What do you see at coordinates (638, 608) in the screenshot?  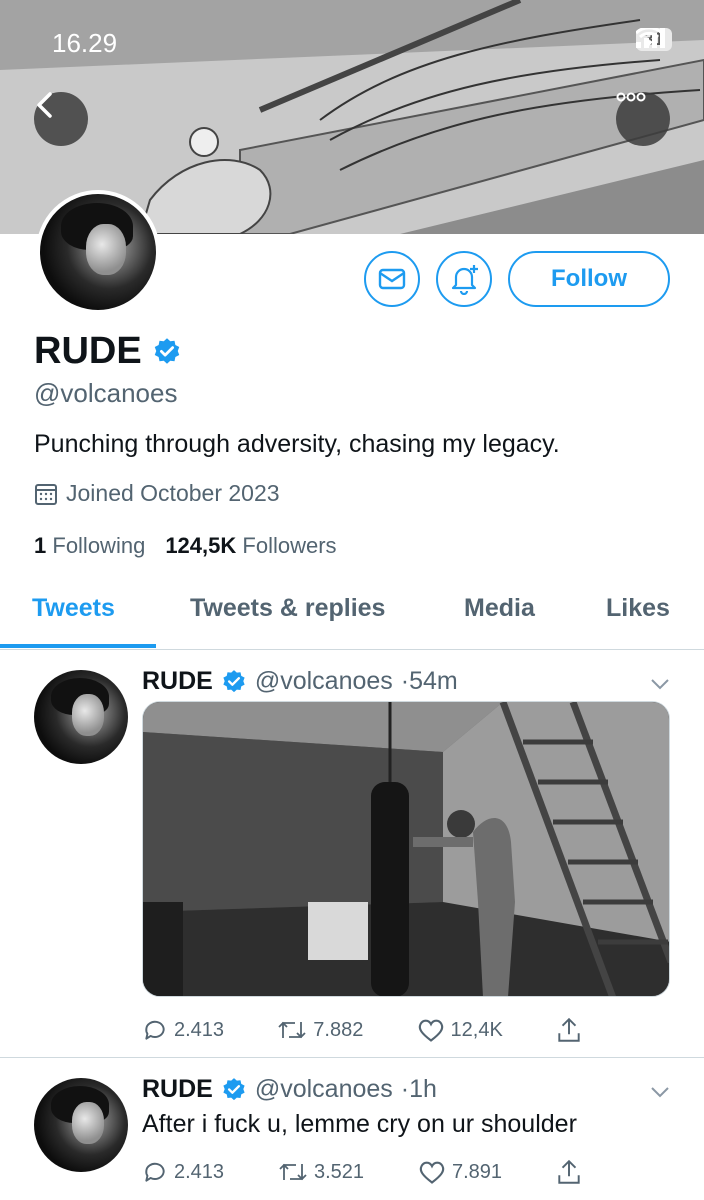 I see `tab-likes: Likes` at bounding box center [638, 608].